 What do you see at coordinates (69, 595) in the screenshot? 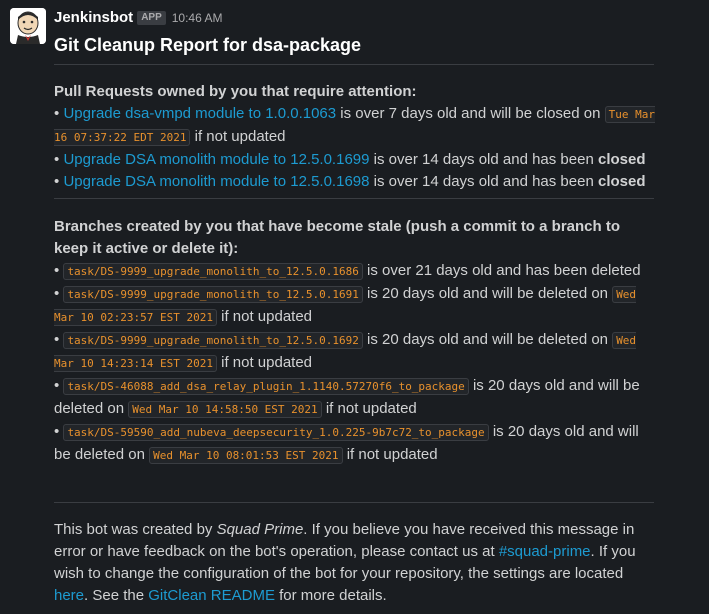
I see `settings-link: here` at bounding box center [69, 595].